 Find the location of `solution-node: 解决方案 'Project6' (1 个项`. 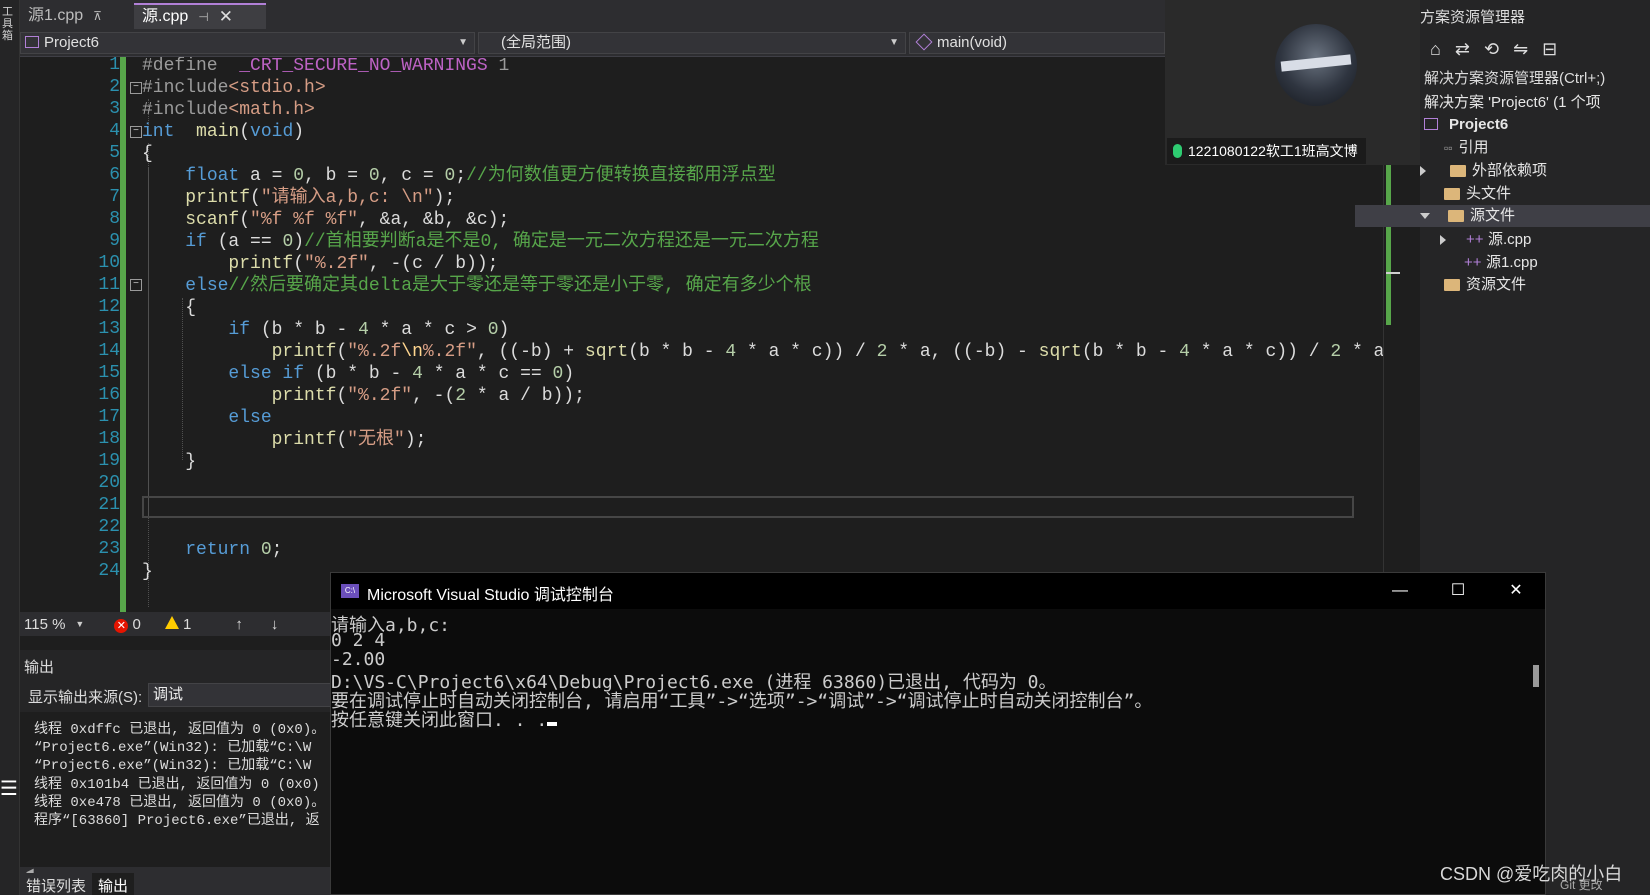

solution-node: 解决方案 'Project6' (1 个项 is located at coordinates (1512, 103).